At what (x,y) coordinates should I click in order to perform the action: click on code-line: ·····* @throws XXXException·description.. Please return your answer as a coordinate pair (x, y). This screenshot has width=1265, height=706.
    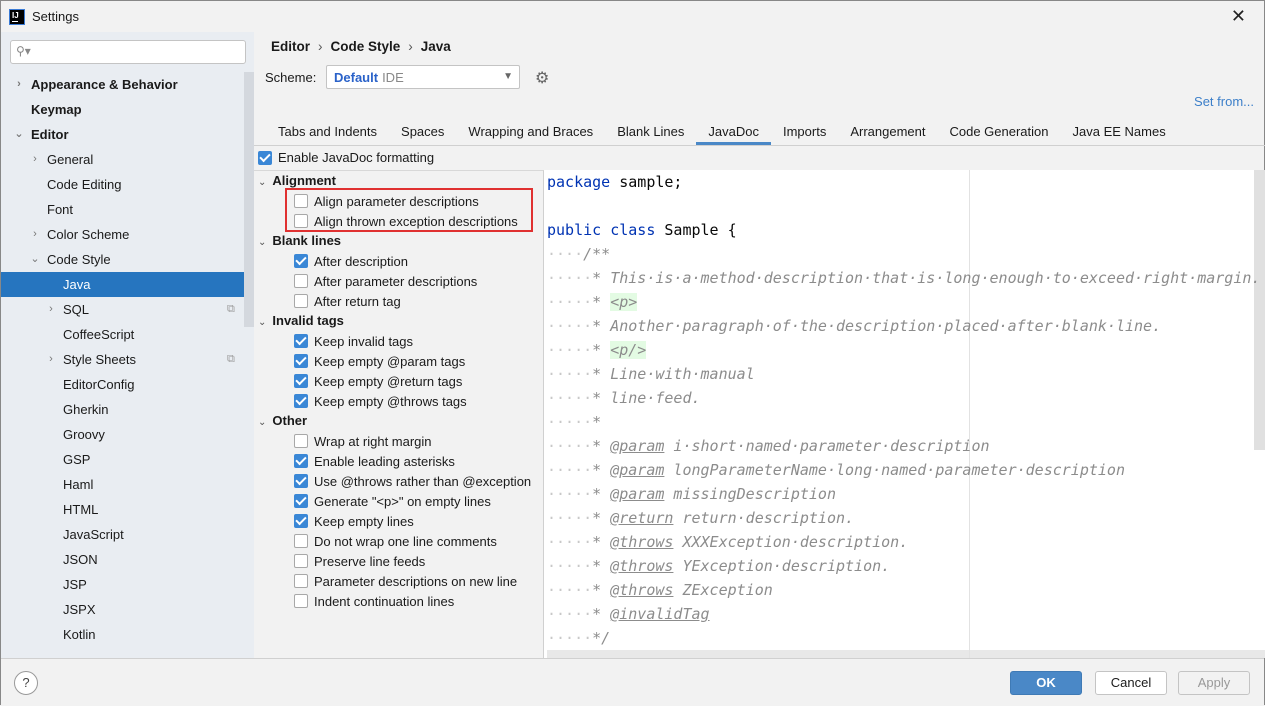
    Looking at the image, I should click on (904, 542).